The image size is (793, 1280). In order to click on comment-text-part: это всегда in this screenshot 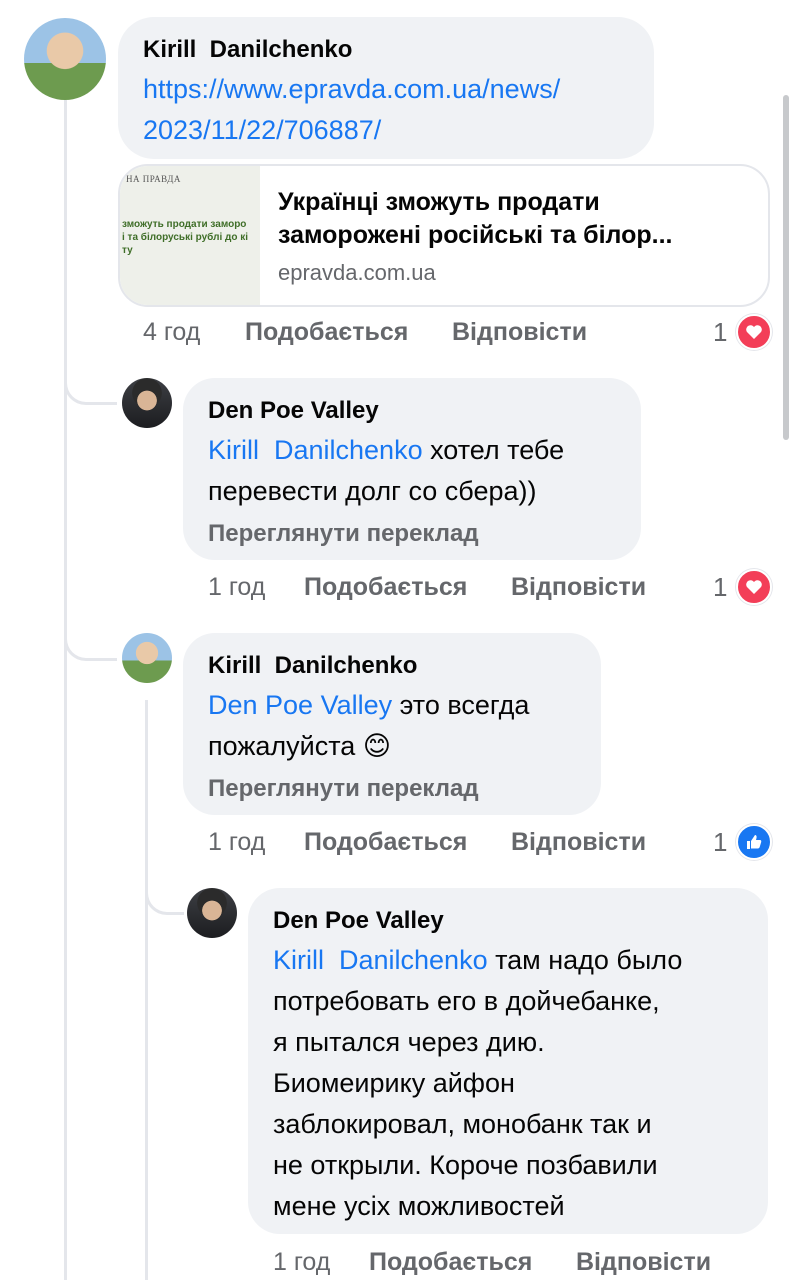, I will do `click(461, 705)`.